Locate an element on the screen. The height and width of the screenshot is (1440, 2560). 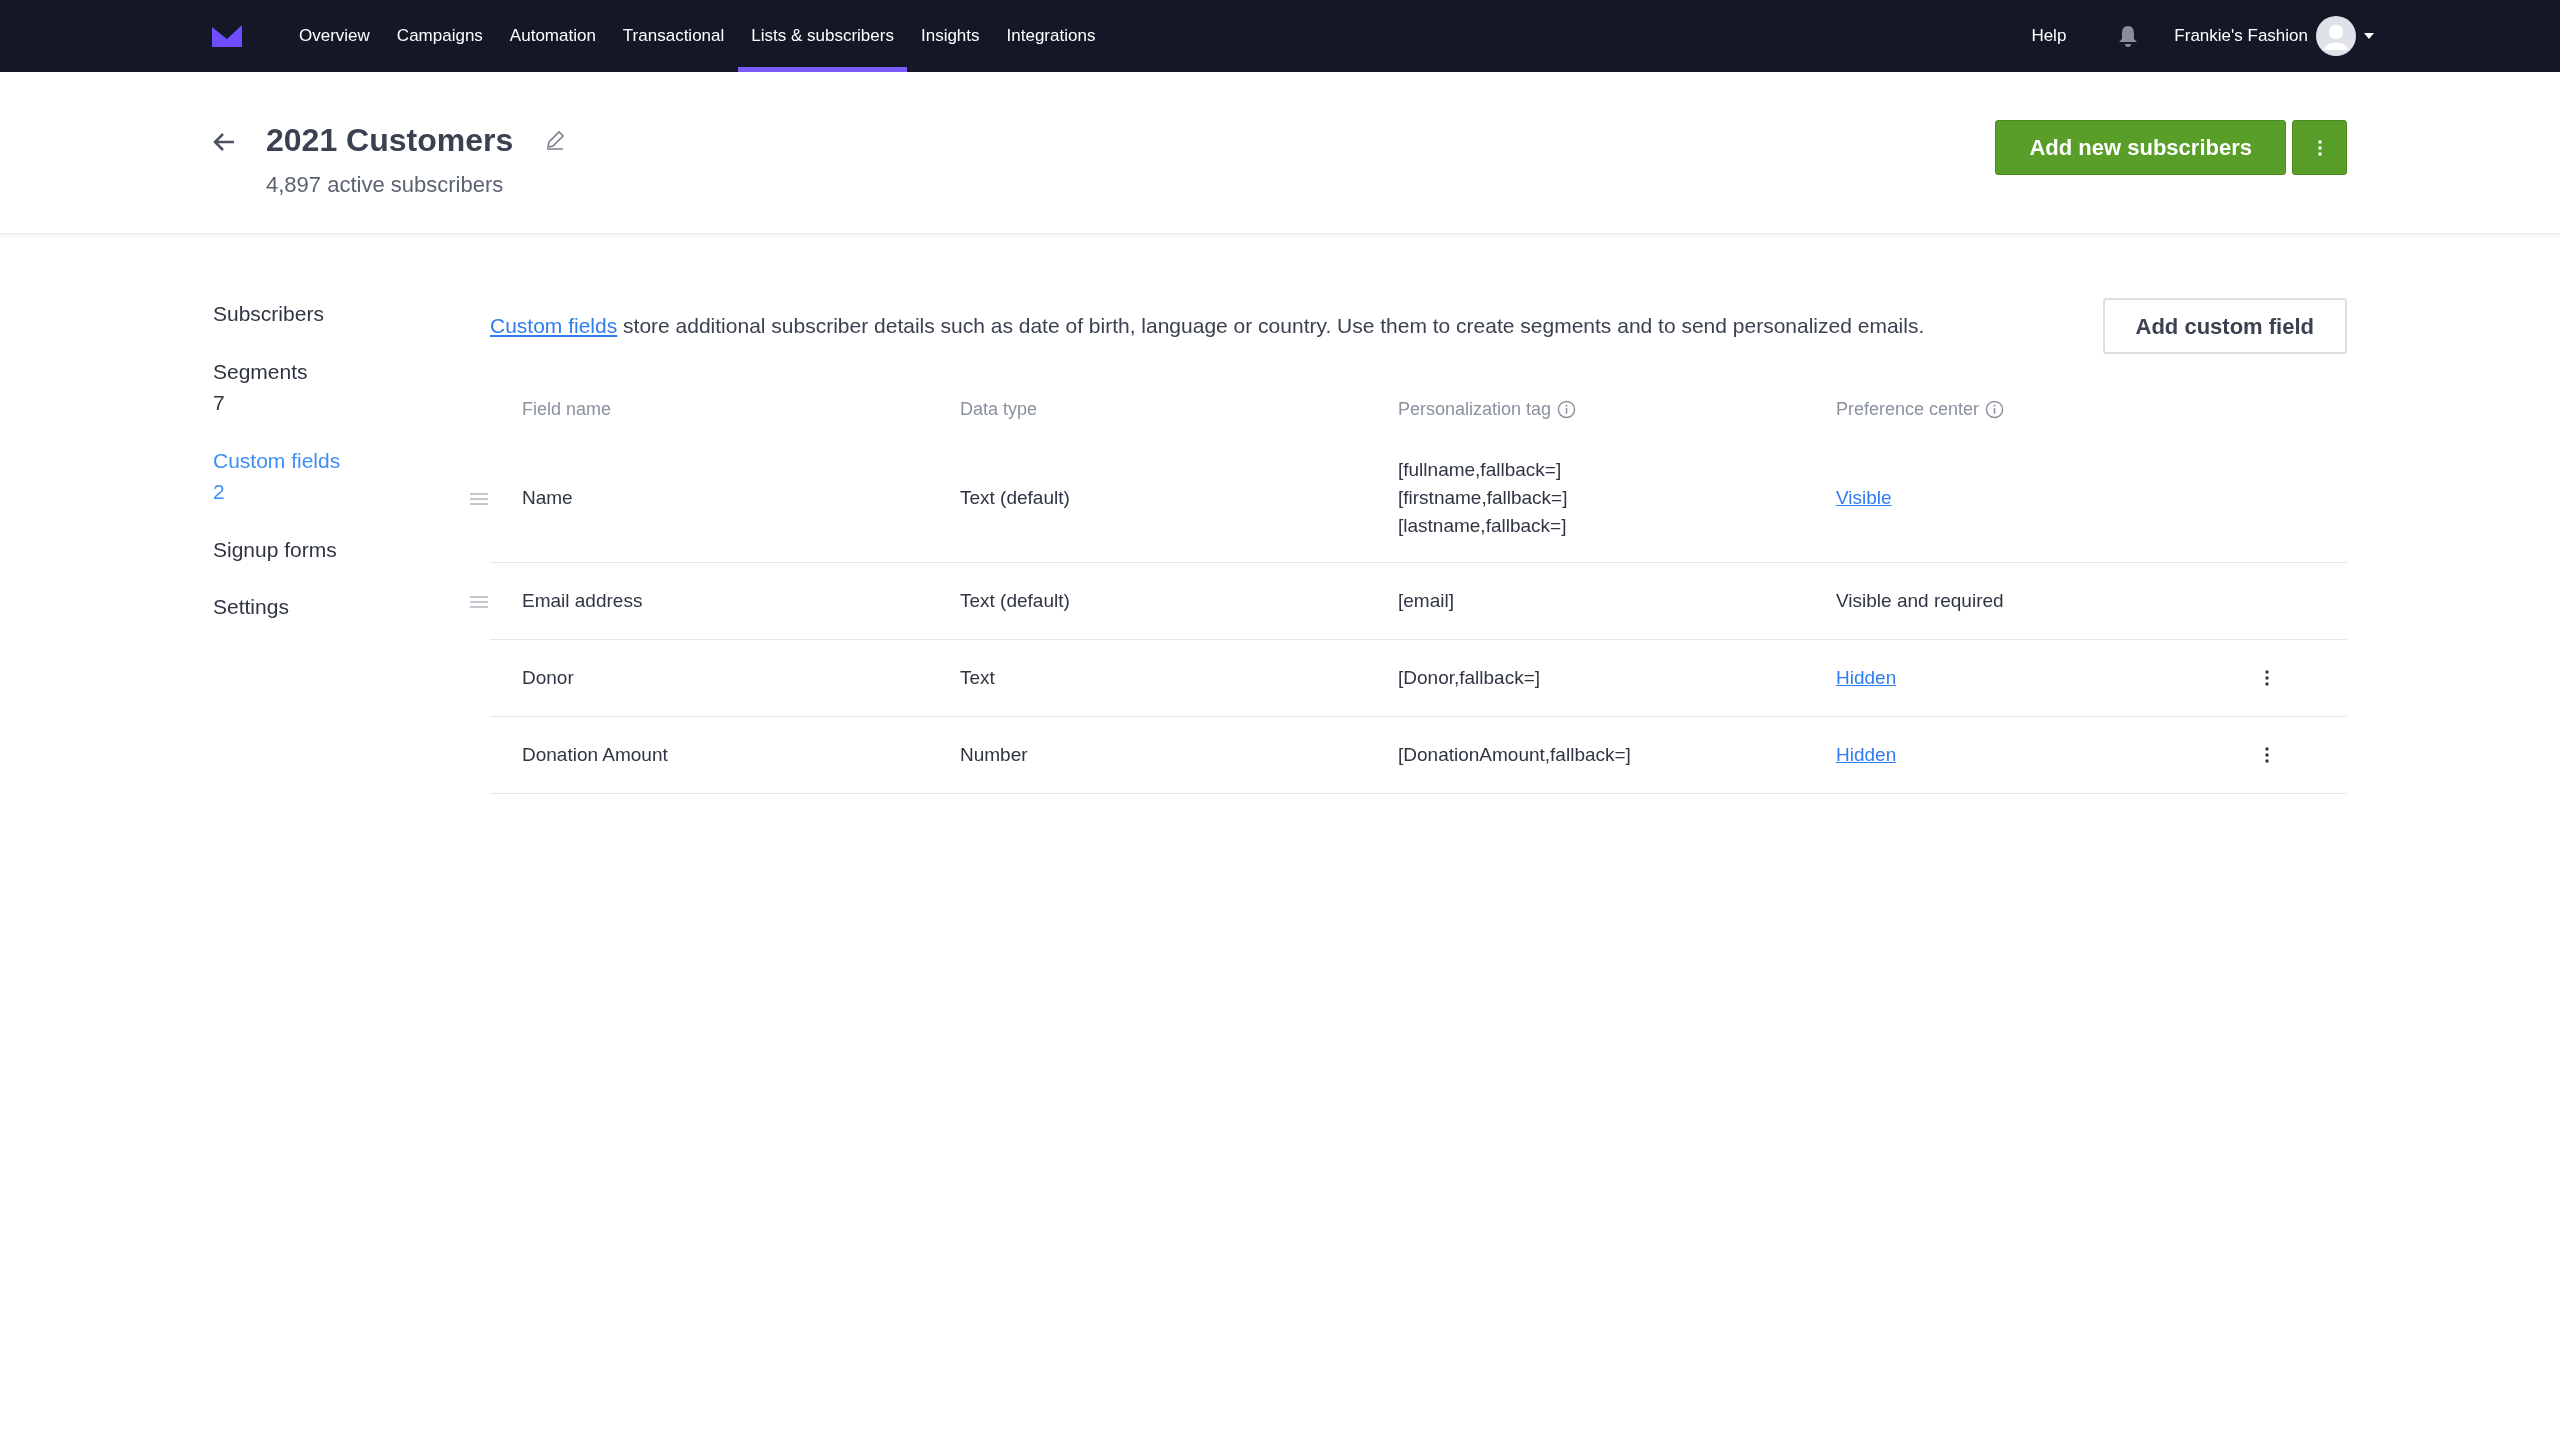
field-name-cell-text: Name is located at coordinates (548, 497).